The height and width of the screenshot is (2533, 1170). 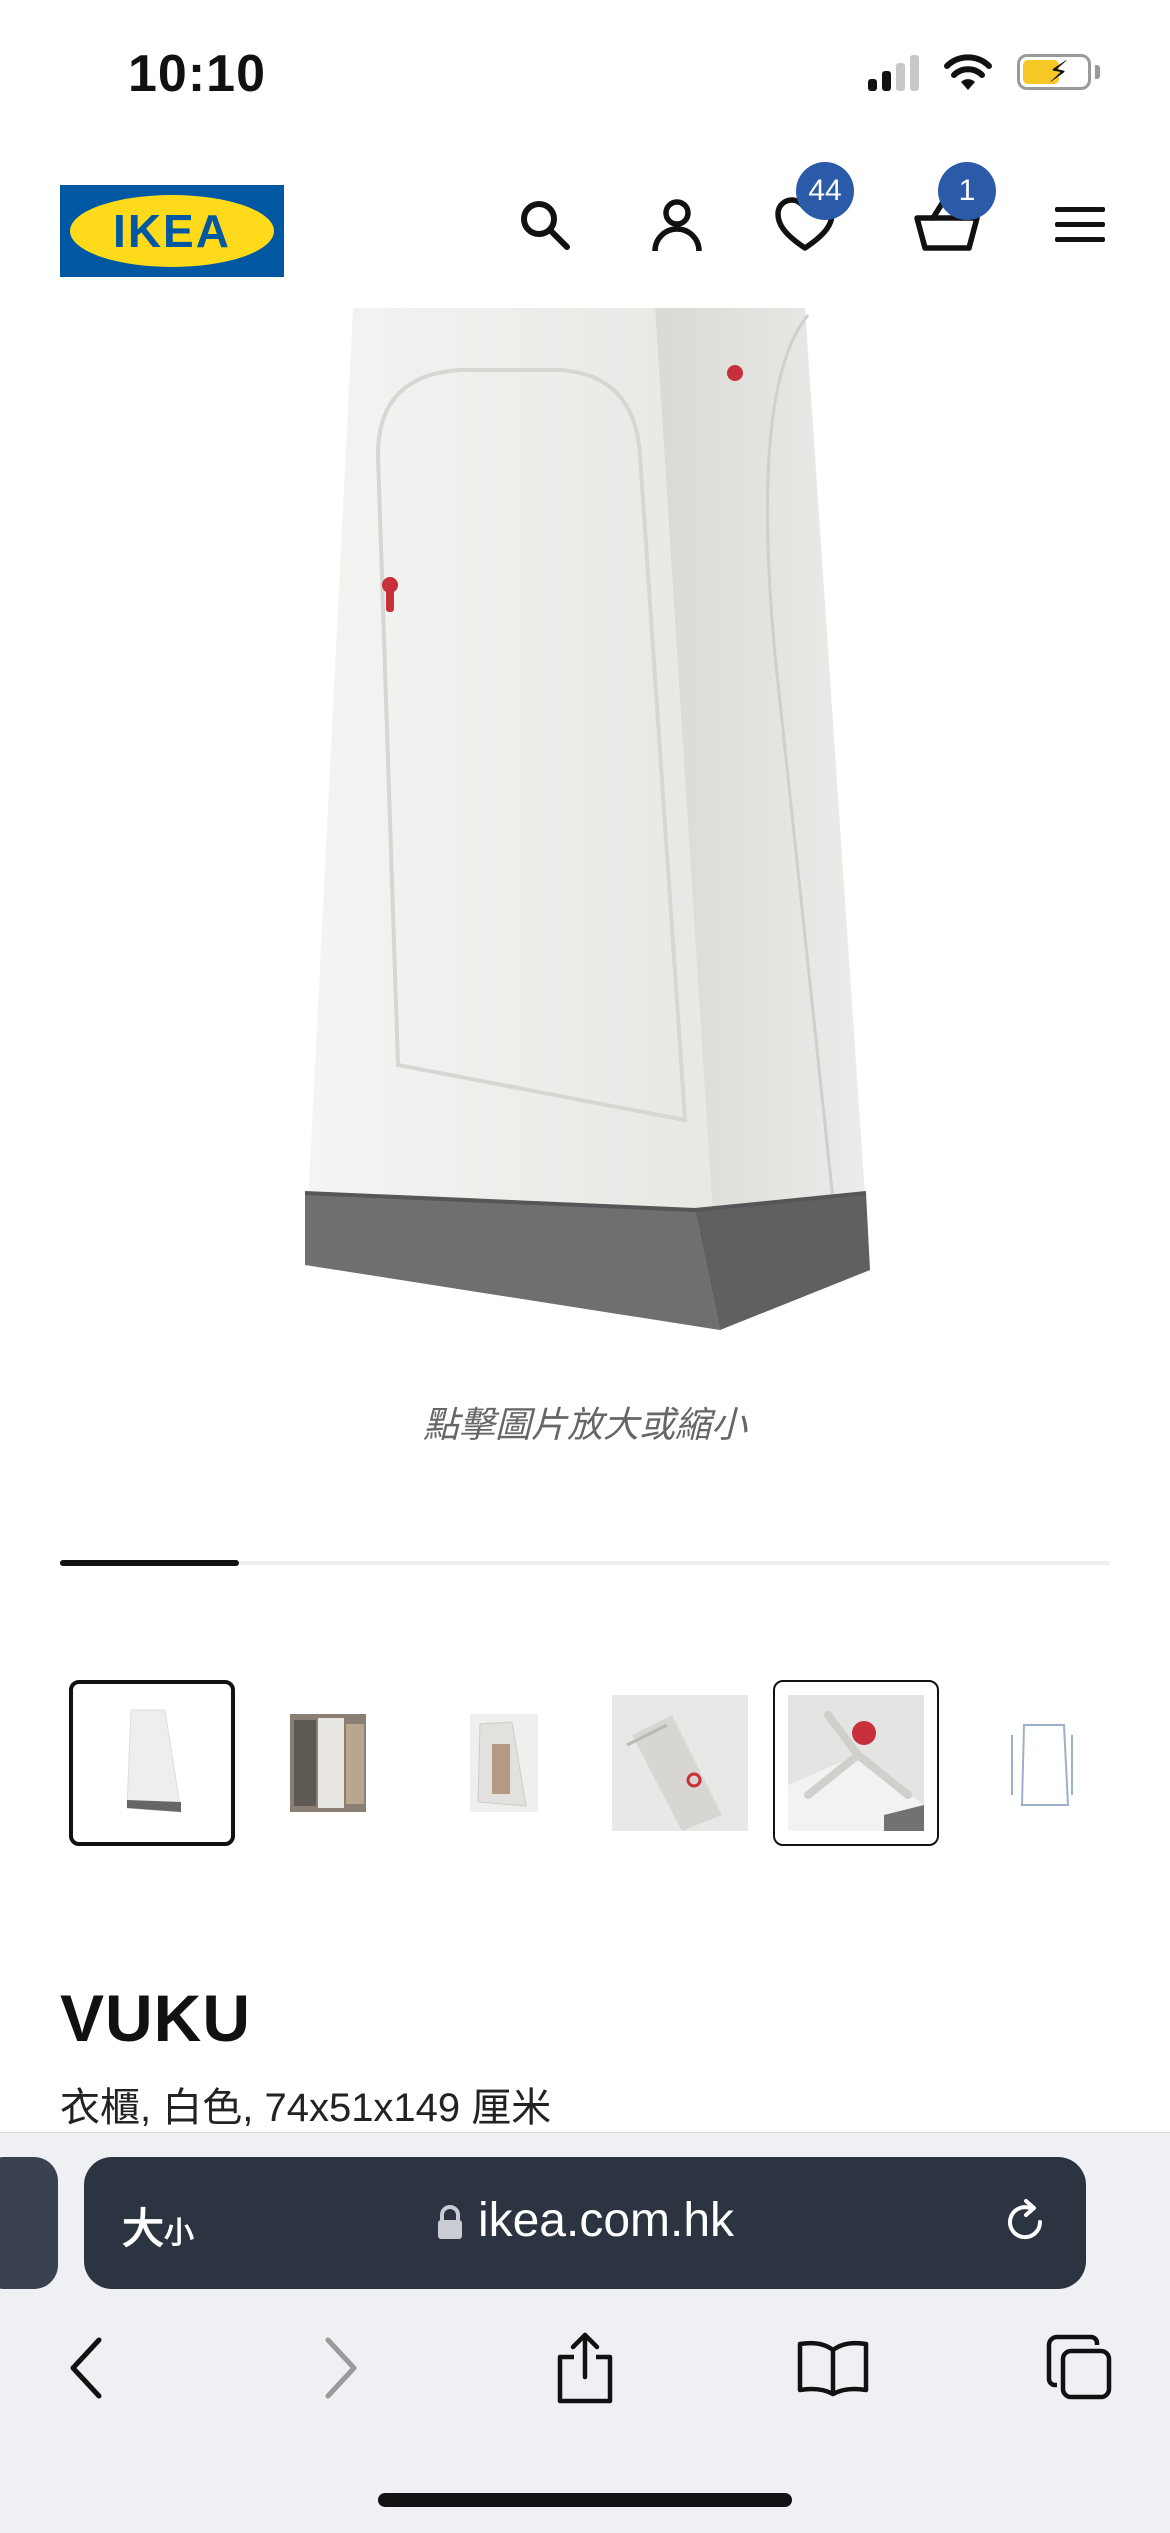 What do you see at coordinates (968, 72) in the screenshot?
I see `wifi-icon` at bounding box center [968, 72].